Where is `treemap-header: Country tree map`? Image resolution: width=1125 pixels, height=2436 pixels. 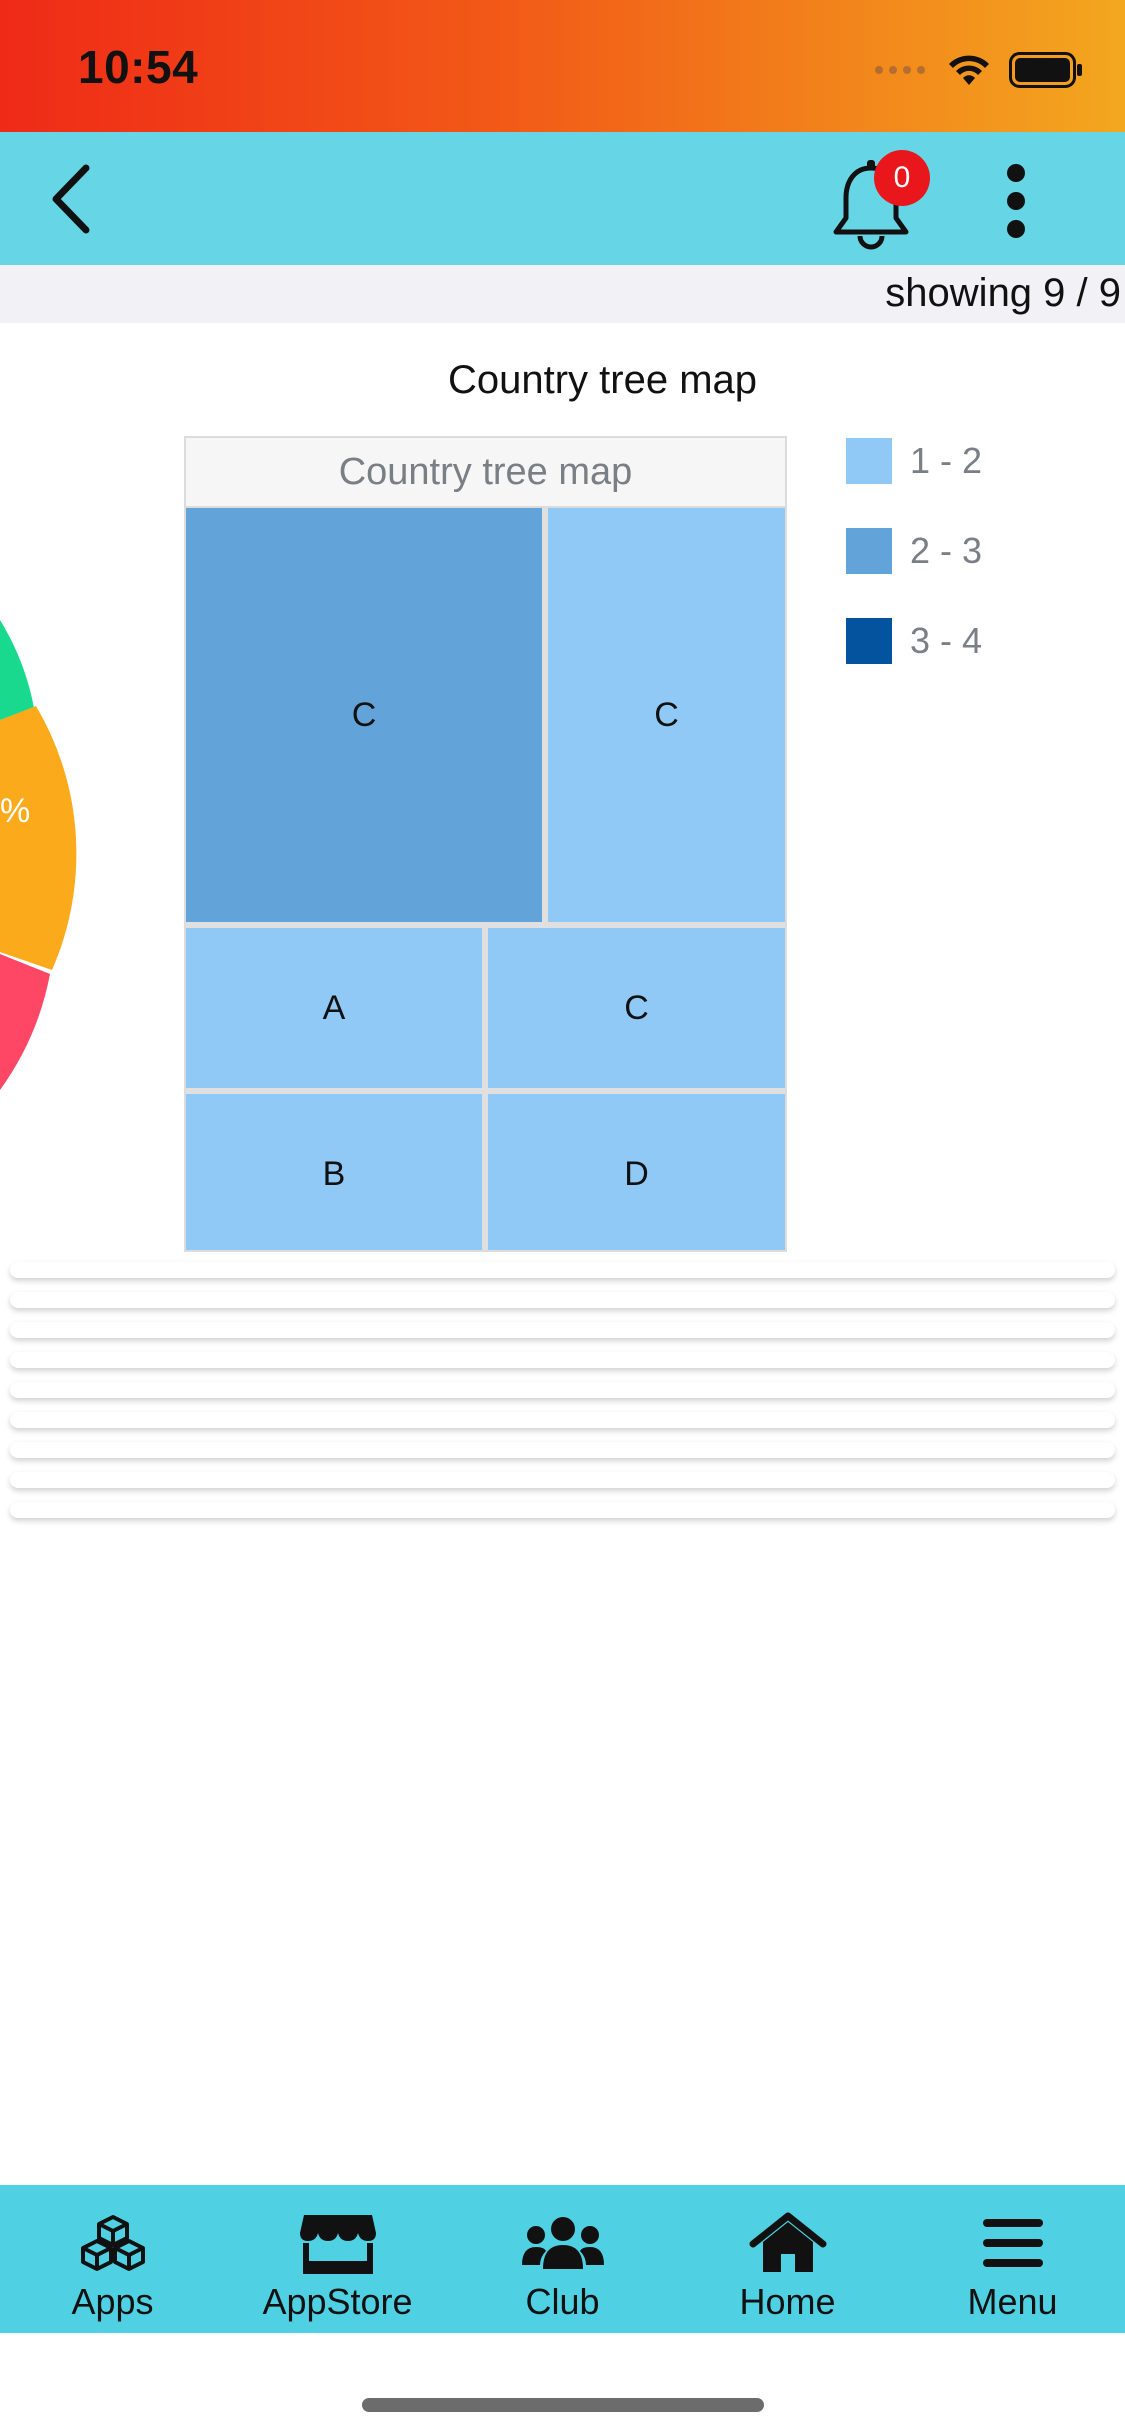 treemap-header: Country tree map is located at coordinates (485, 473).